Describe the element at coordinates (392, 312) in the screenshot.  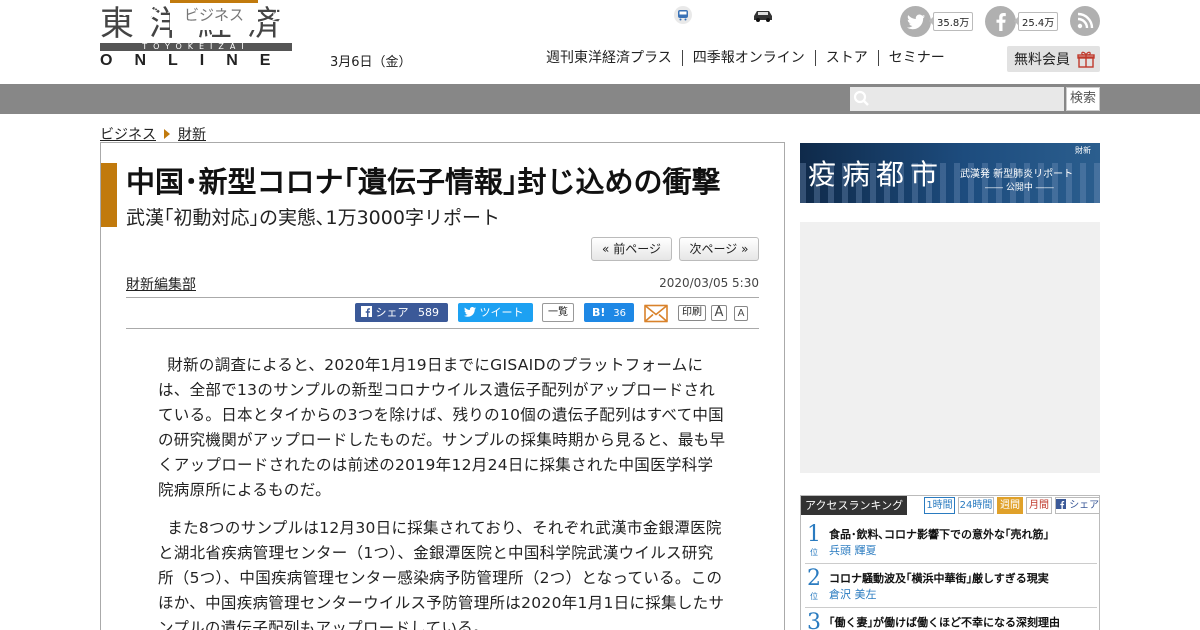
I see `facebook-share-label: シェア` at that location.